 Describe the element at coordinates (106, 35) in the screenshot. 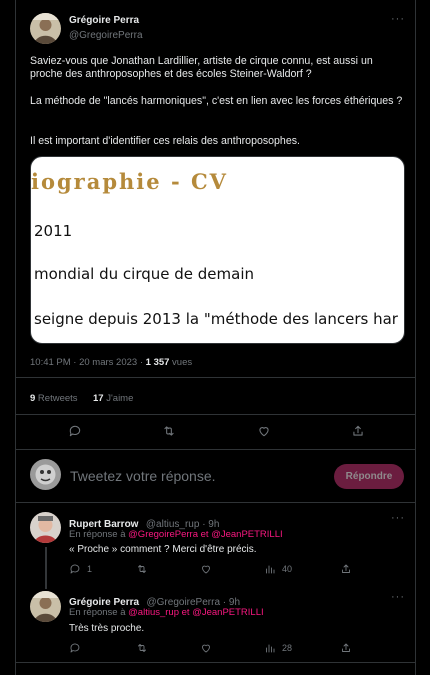

I see `author-handle: @GregoirePerra` at that location.